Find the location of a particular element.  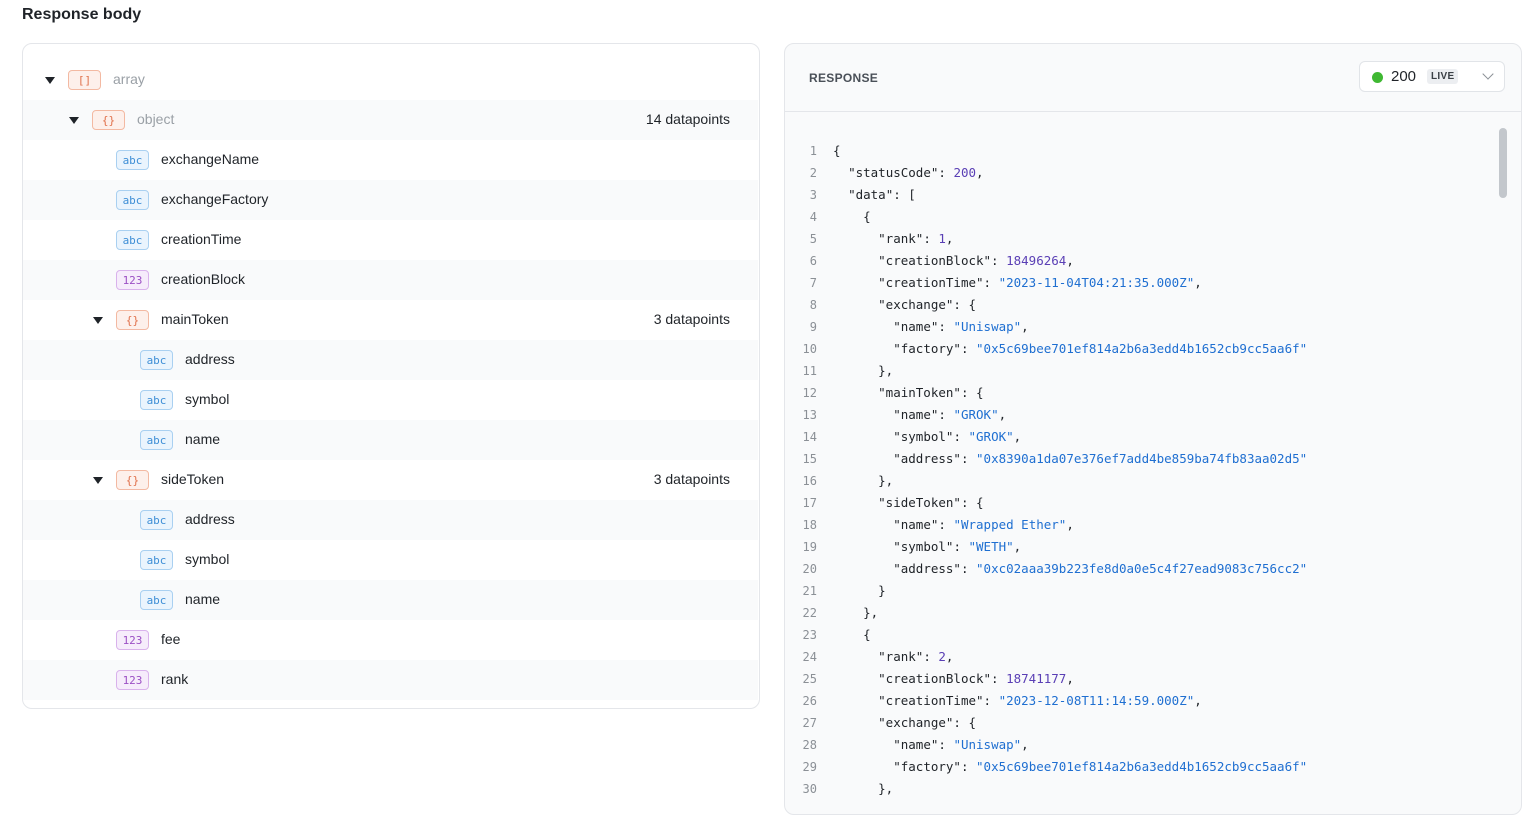

line-content: "symbol": "WETH", is located at coordinates (927, 547).